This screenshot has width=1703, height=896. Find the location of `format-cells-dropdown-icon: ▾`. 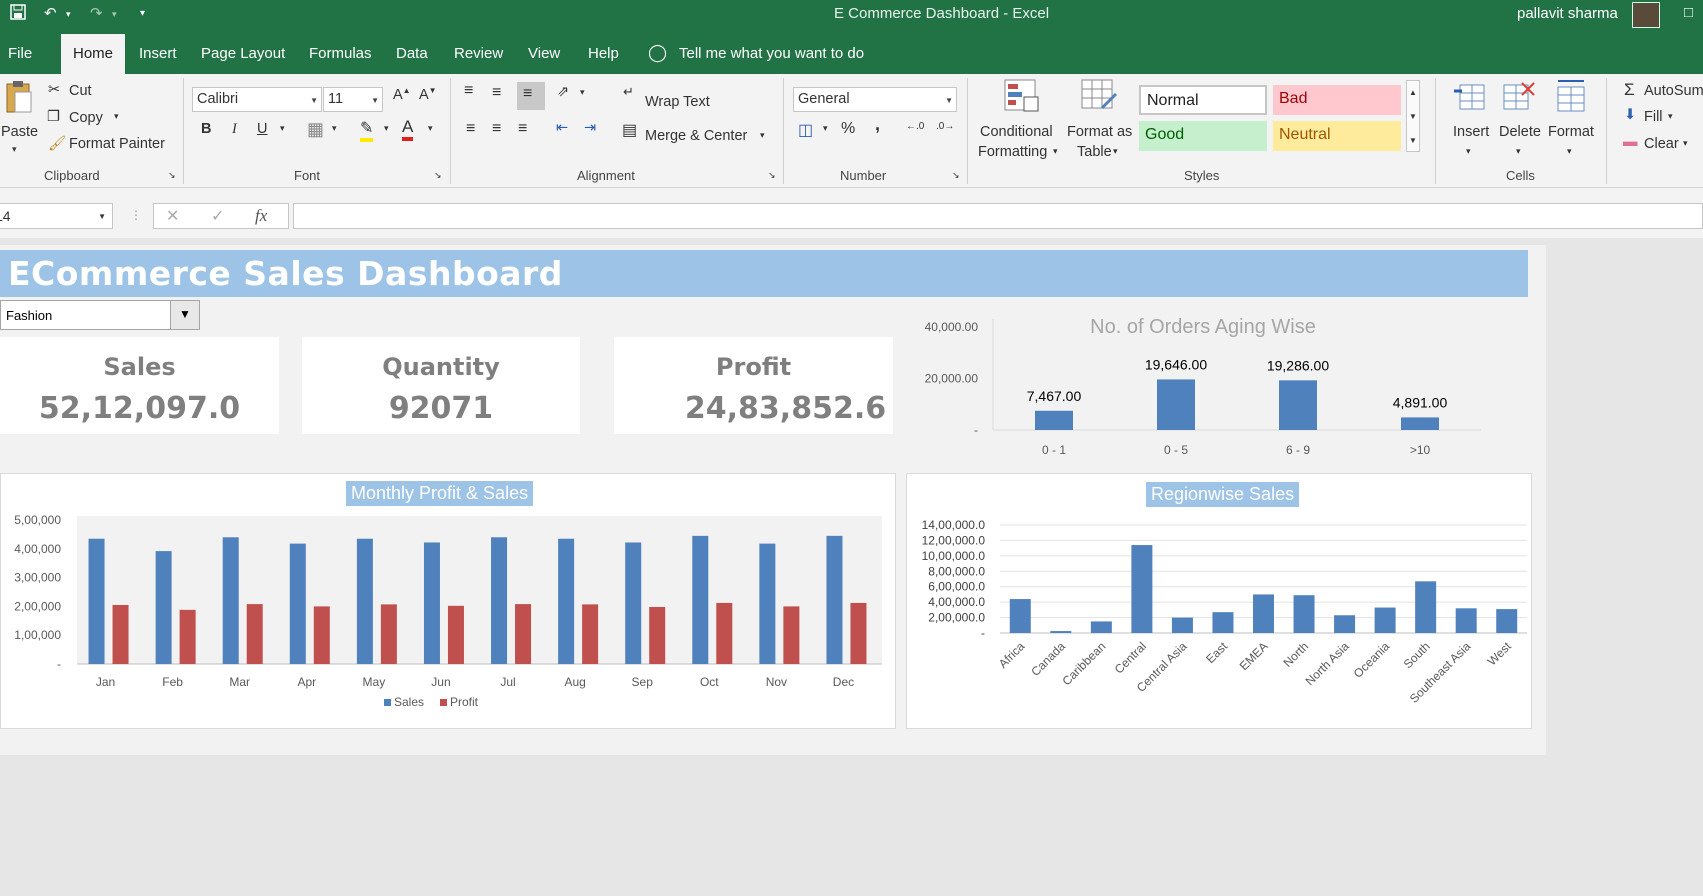

format-cells-dropdown-icon: ▾ is located at coordinates (1569, 151).